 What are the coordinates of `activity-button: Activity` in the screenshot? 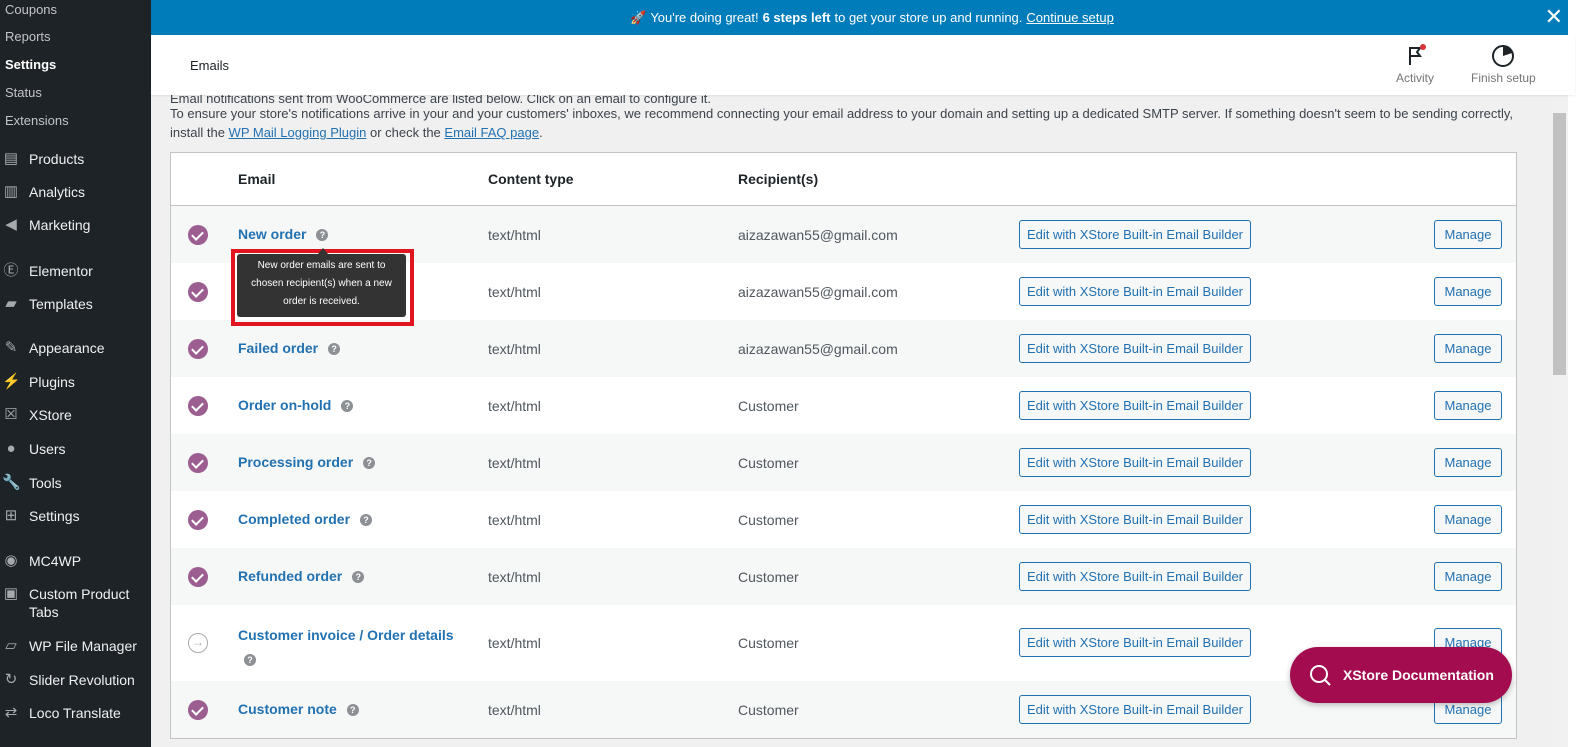 It's located at (1415, 64).